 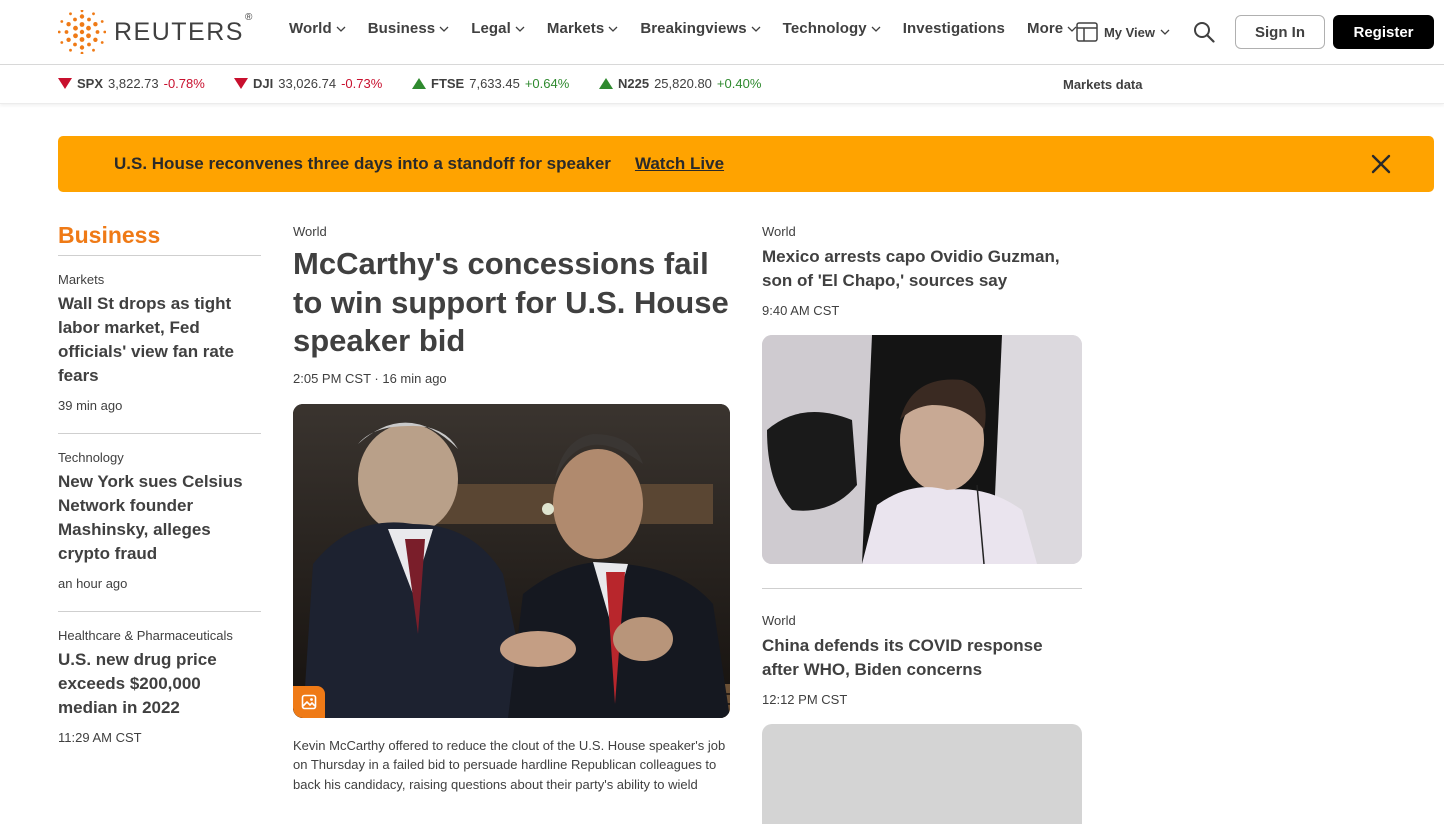 I want to click on story-kicker: Healthcare & Pharmaceuticals, so click(x=159, y=635).